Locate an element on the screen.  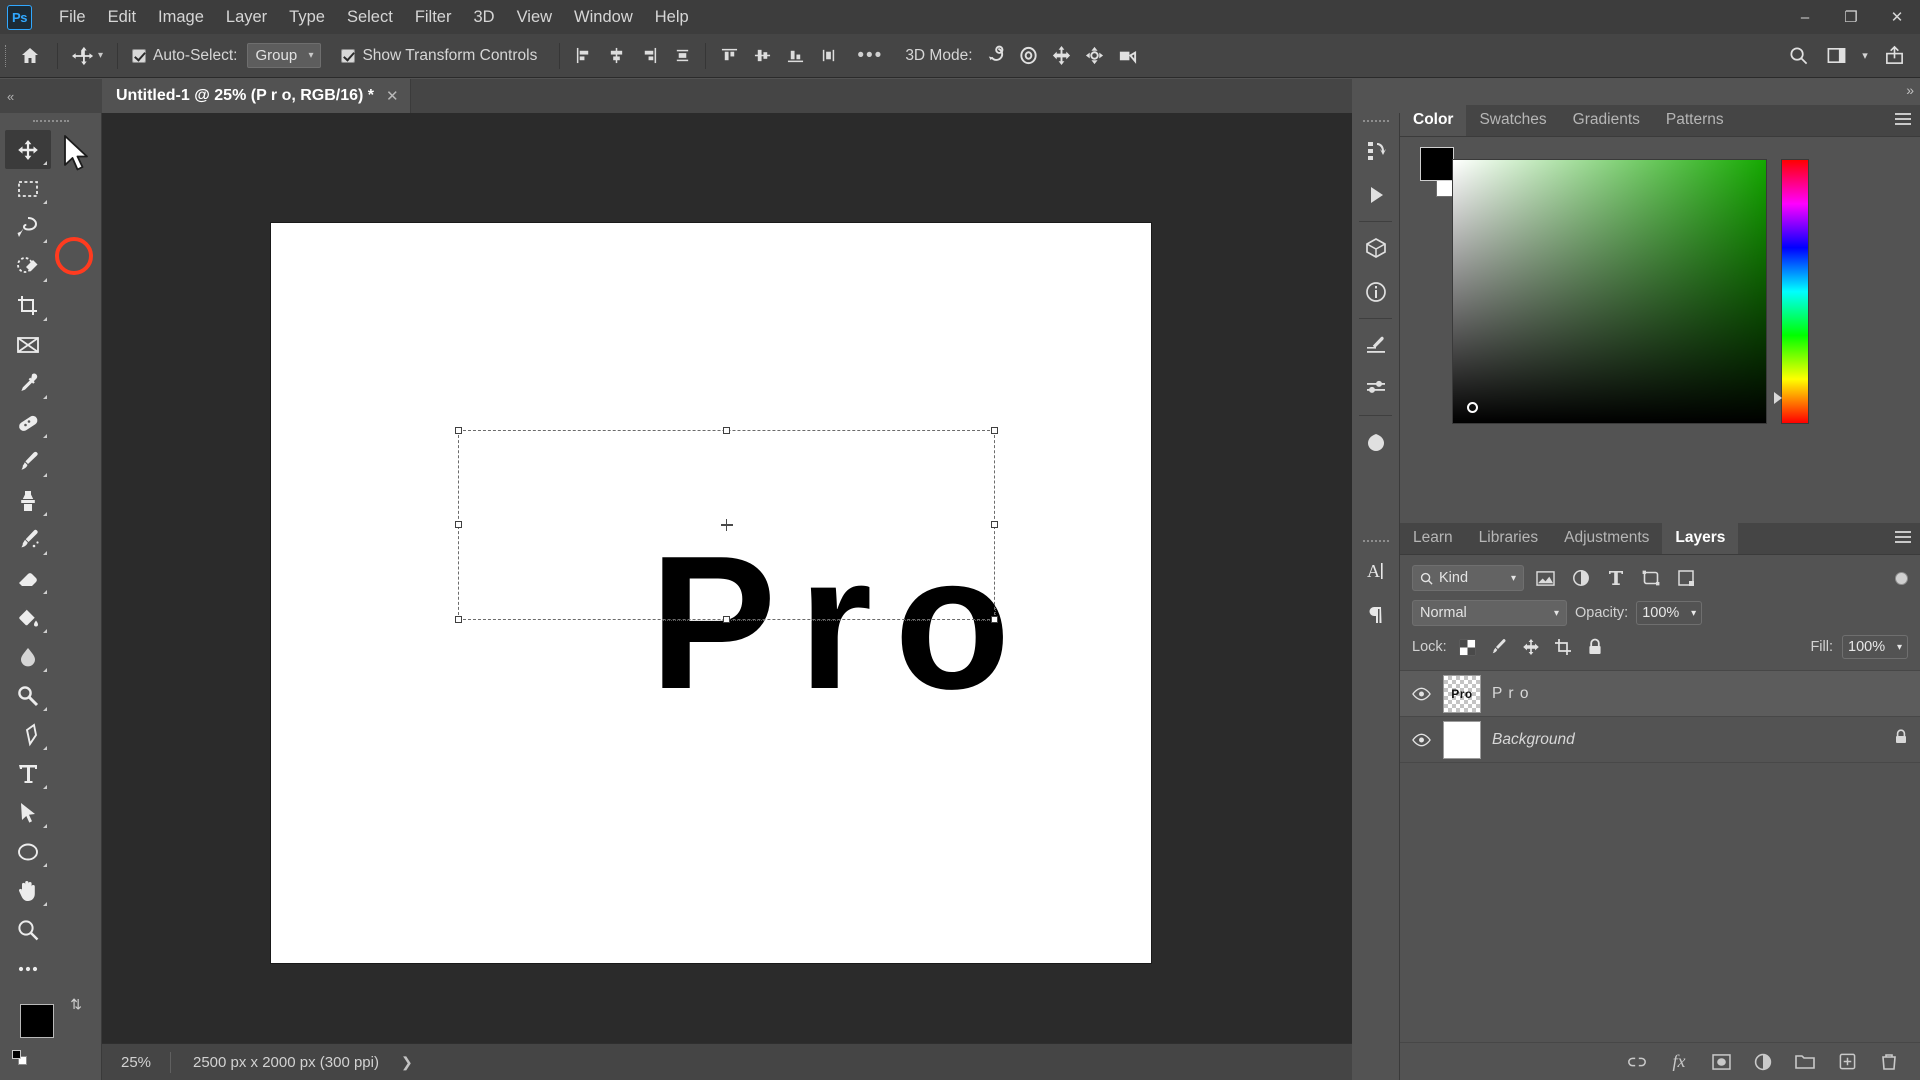
new-group-icon is located at coordinates (1805, 1062).